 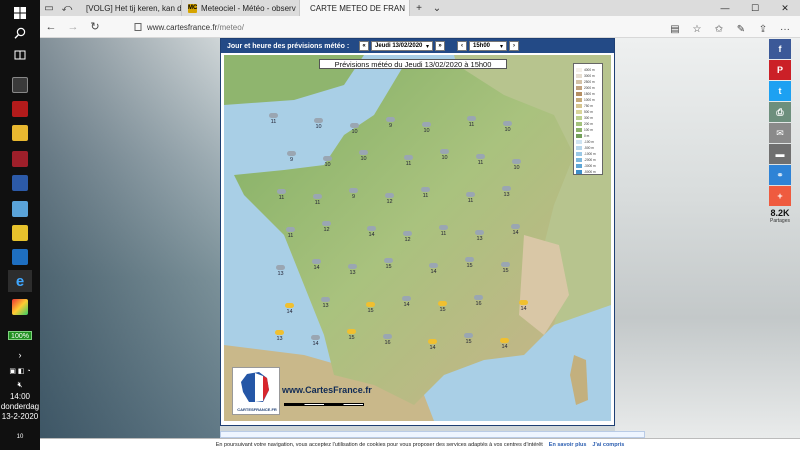 What do you see at coordinates (785, 8) in the screenshot?
I see `close-window-icon: ✕` at bounding box center [785, 8].